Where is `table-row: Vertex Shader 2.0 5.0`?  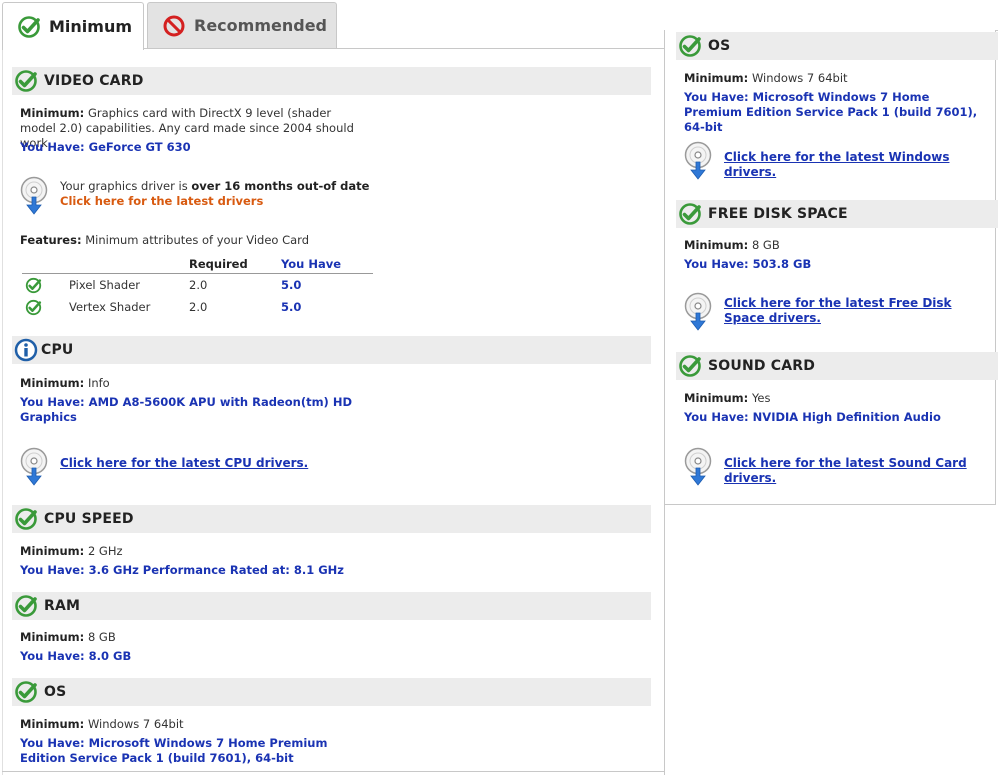
table-row: Vertex Shader 2.0 5.0 is located at coordinates (197, 307).